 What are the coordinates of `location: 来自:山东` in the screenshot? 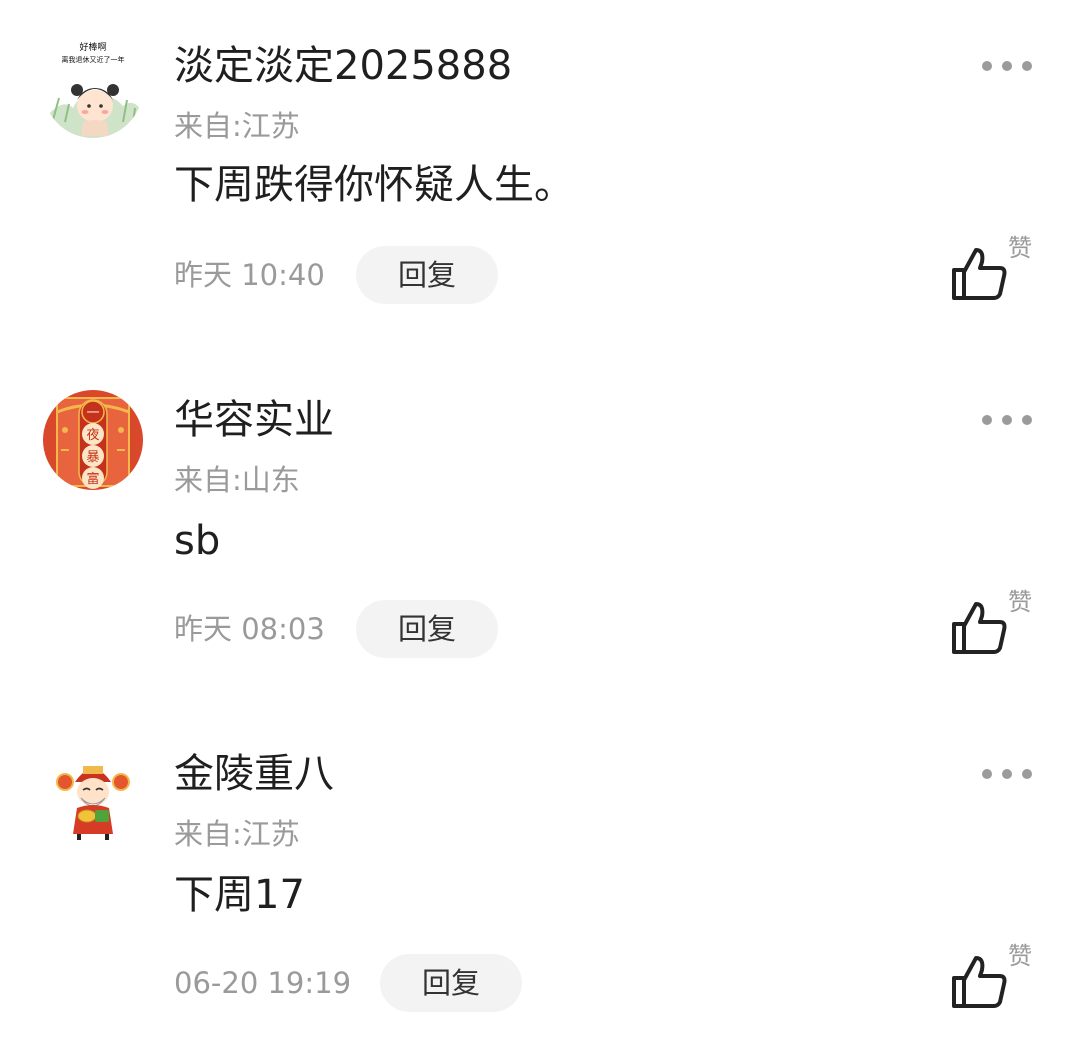 It's located at (237, 480).